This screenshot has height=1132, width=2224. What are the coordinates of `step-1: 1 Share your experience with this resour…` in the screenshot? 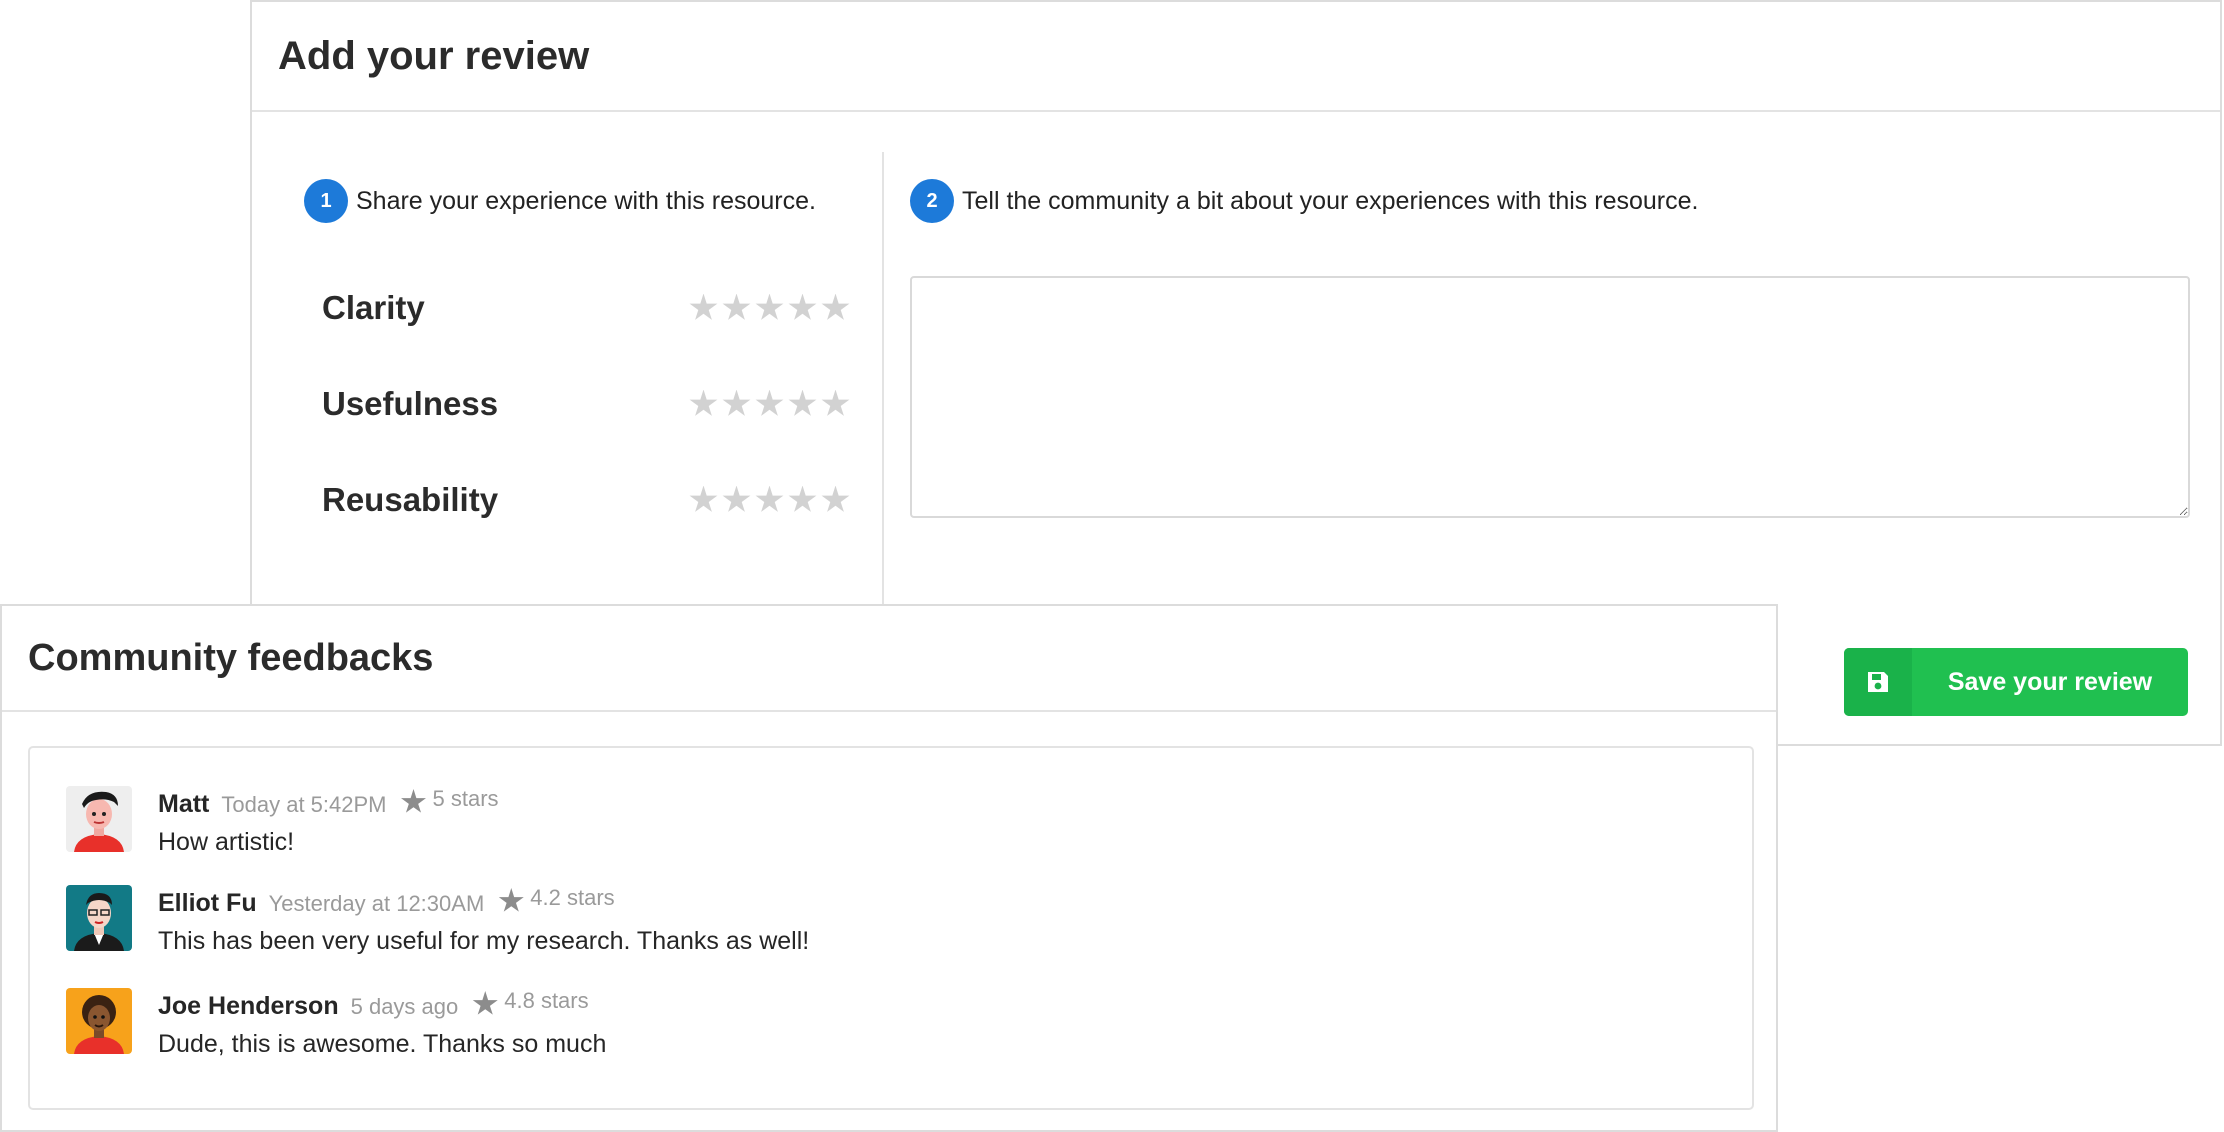 It's located at (560, 201).